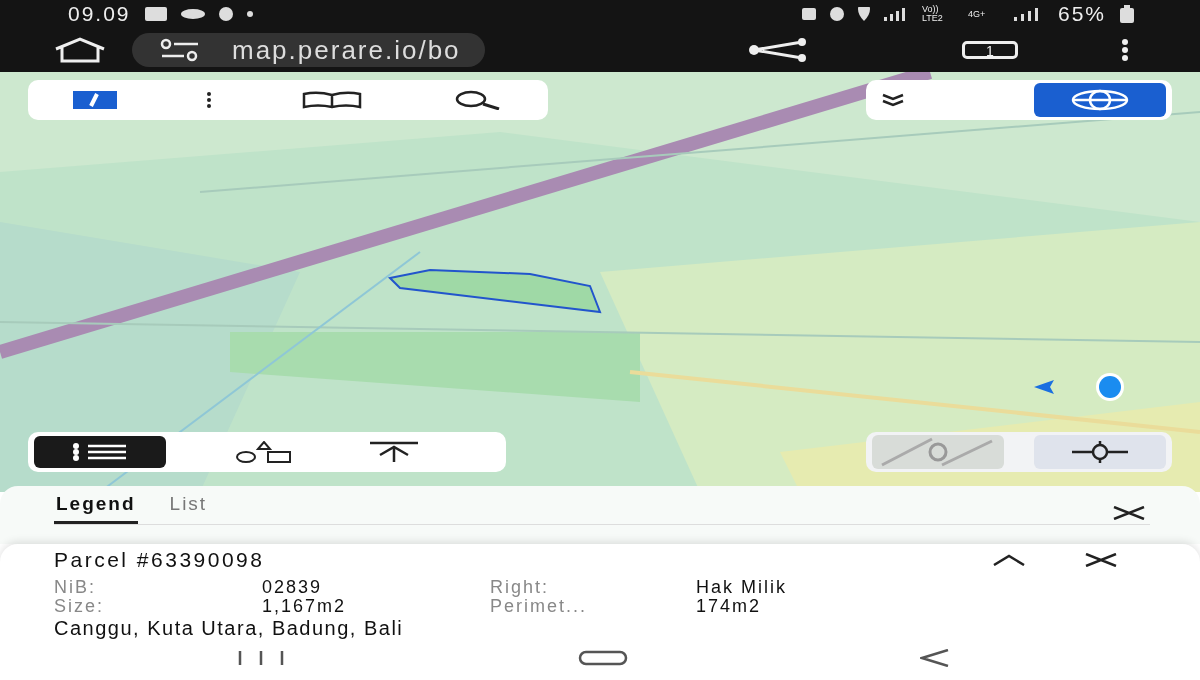  Describe the element at coordinates (249, 14) in the screenshot. I see `dot-icon` at that location.